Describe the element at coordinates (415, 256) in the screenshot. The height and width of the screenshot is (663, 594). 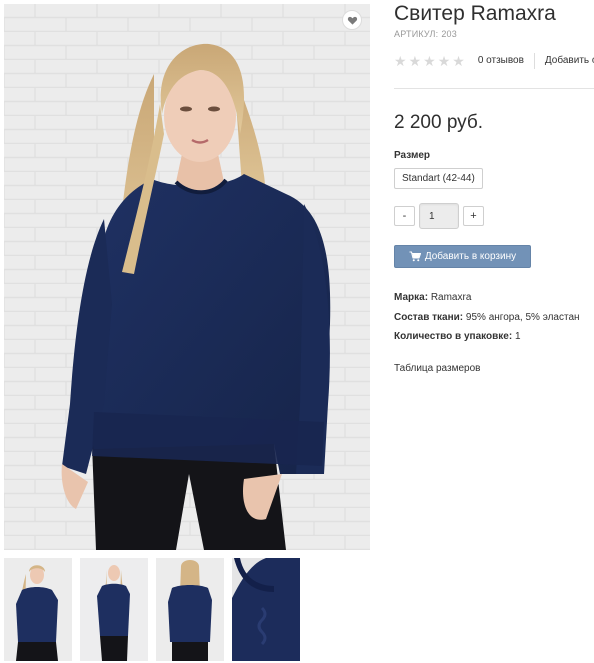
I see `cart-icon` at that location.